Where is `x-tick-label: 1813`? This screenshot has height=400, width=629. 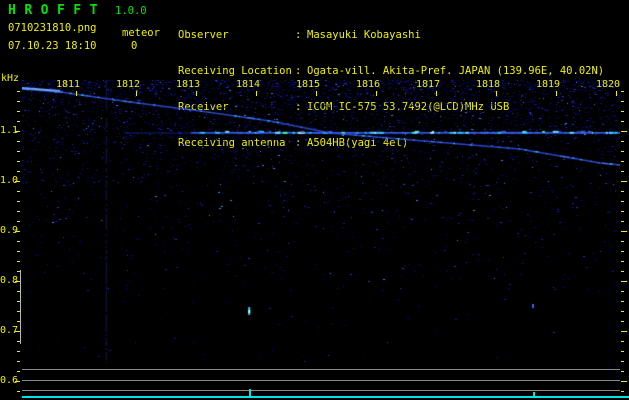
x-tick-label: 1813 is located at coordinates (188, 84).